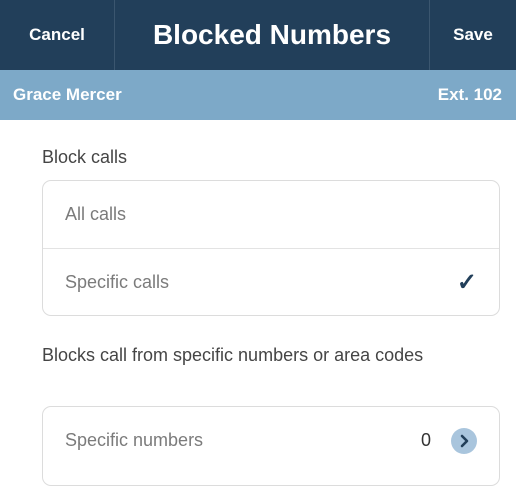  Describe the element at coordinates (271, 281) in the screenshot. I see `option-specific-calls: Specific calls ✓` at that location.